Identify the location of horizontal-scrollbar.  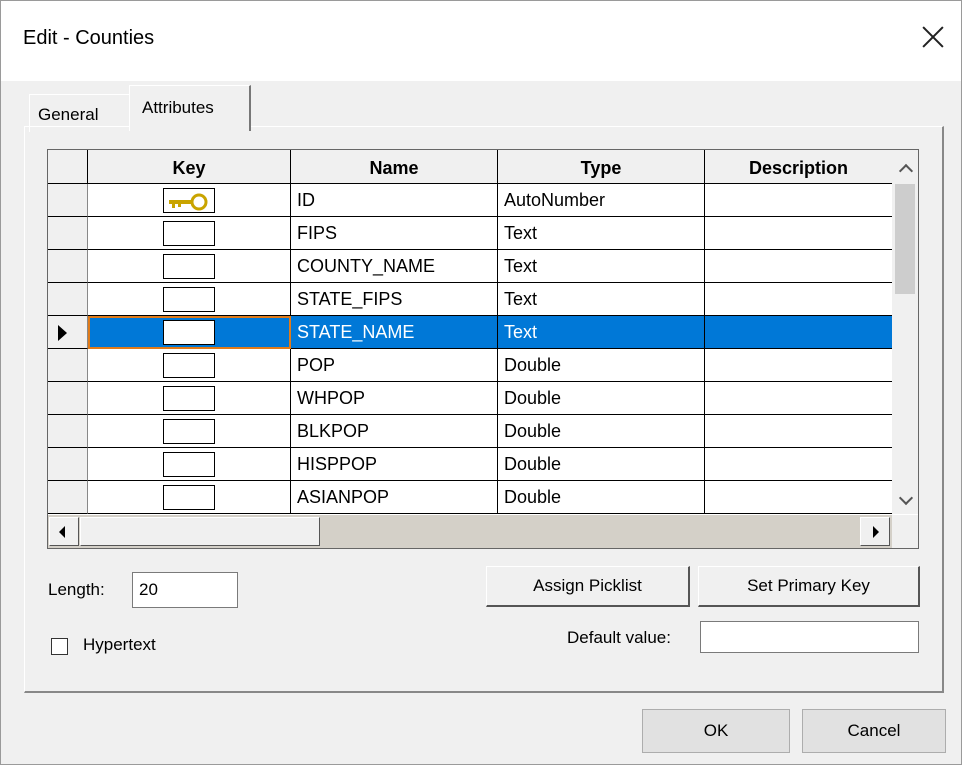
(470, 531).